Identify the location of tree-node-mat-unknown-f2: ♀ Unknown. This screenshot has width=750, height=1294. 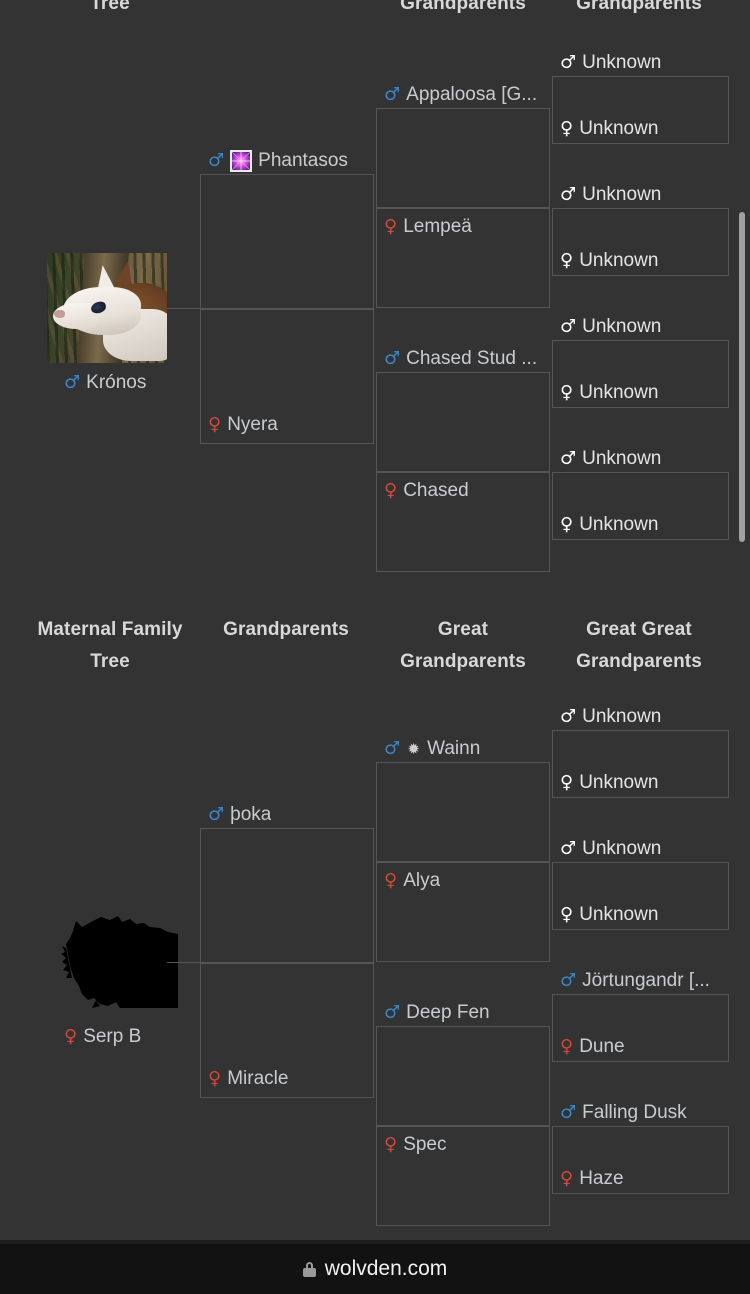
(609, 915).